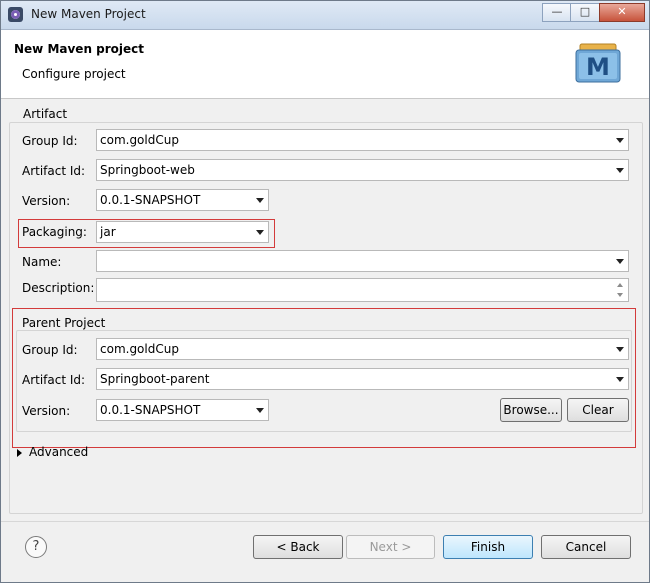  What do you see at coordinates (488, 547) in the screenshot?
I see `finish-button: Finish` at bounding box center [488, 547].